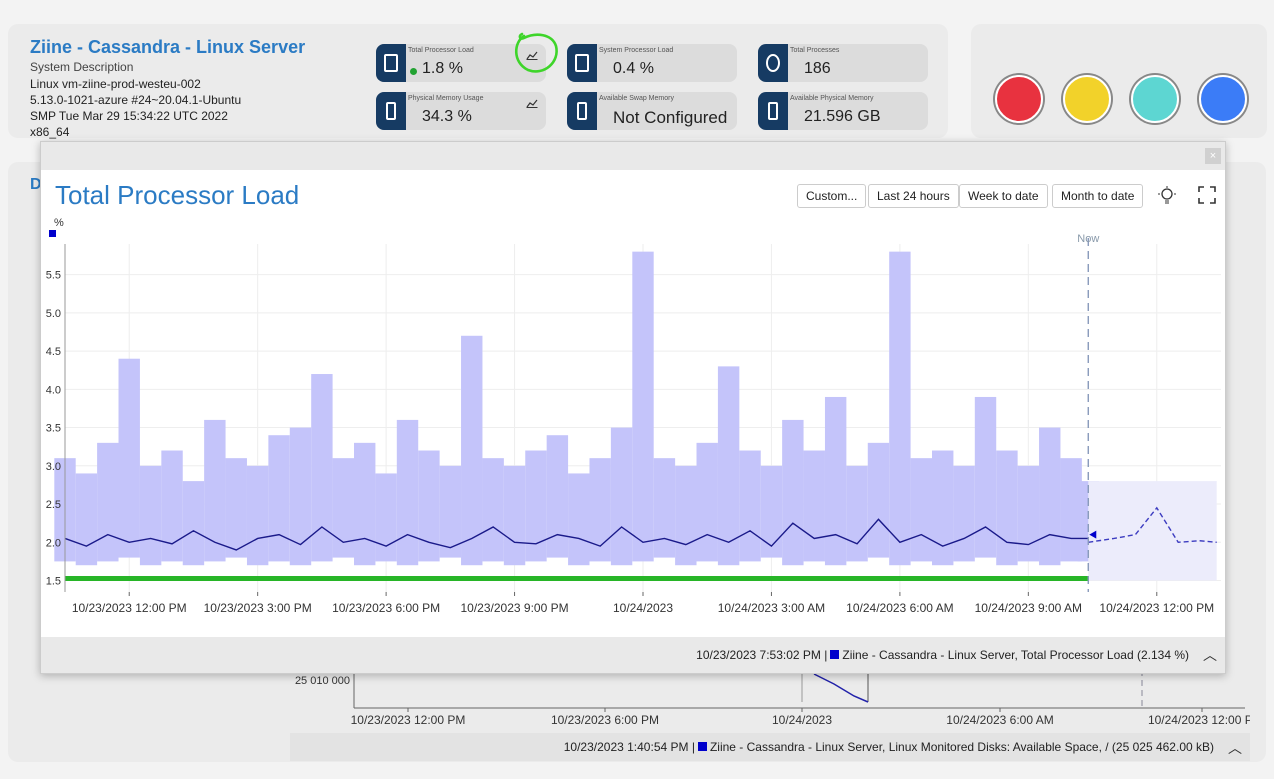  Describe the element at coordinates (1207, 195) in the screenshot. I see `fullscreen-icon` at that location.